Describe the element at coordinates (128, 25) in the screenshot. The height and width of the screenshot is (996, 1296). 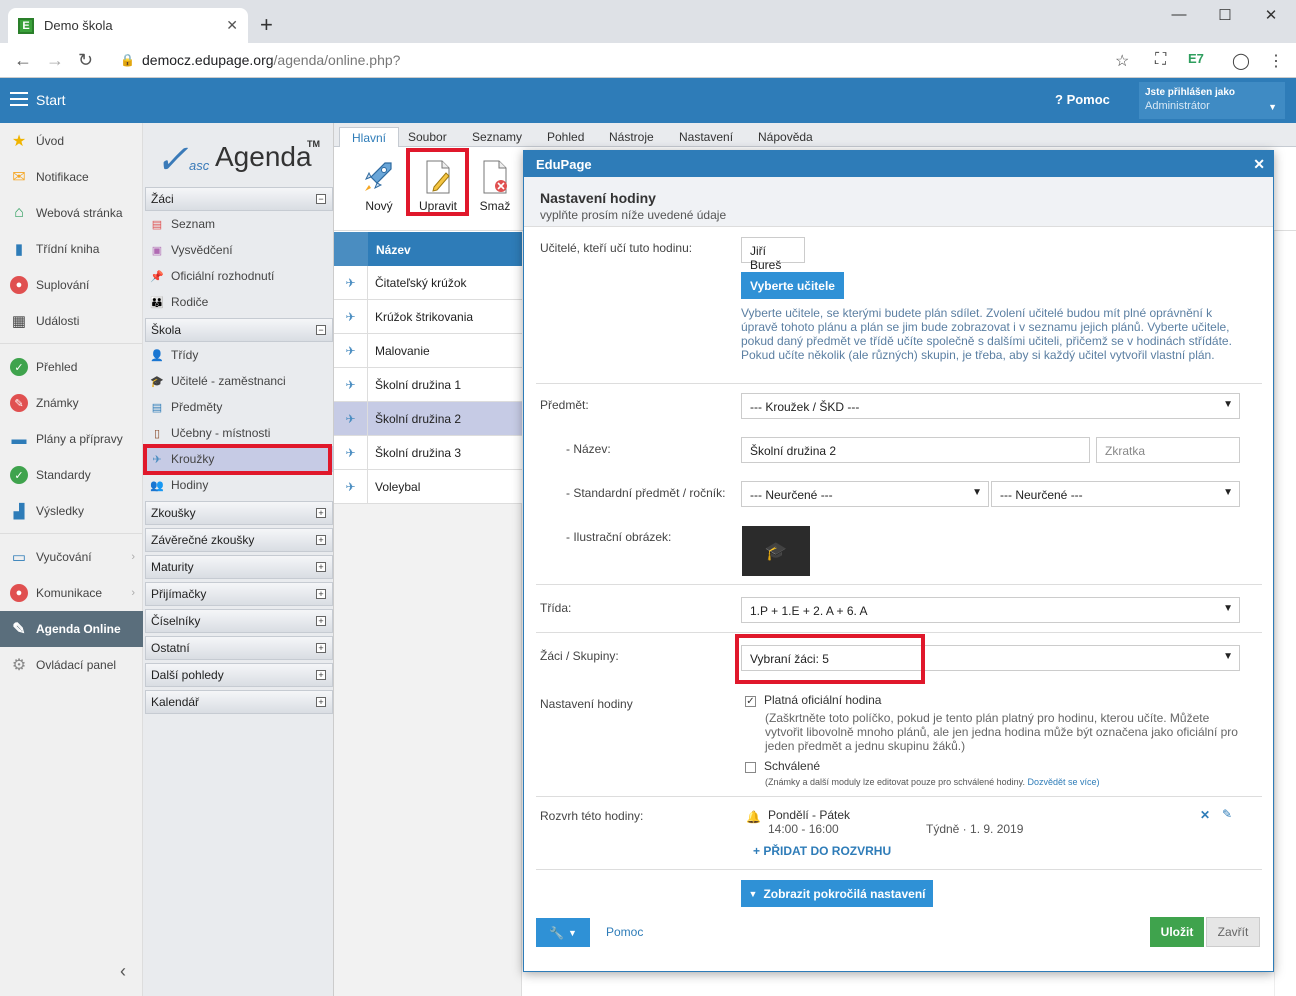
I see `browser-tab: E Demo škola ✕` at that location.